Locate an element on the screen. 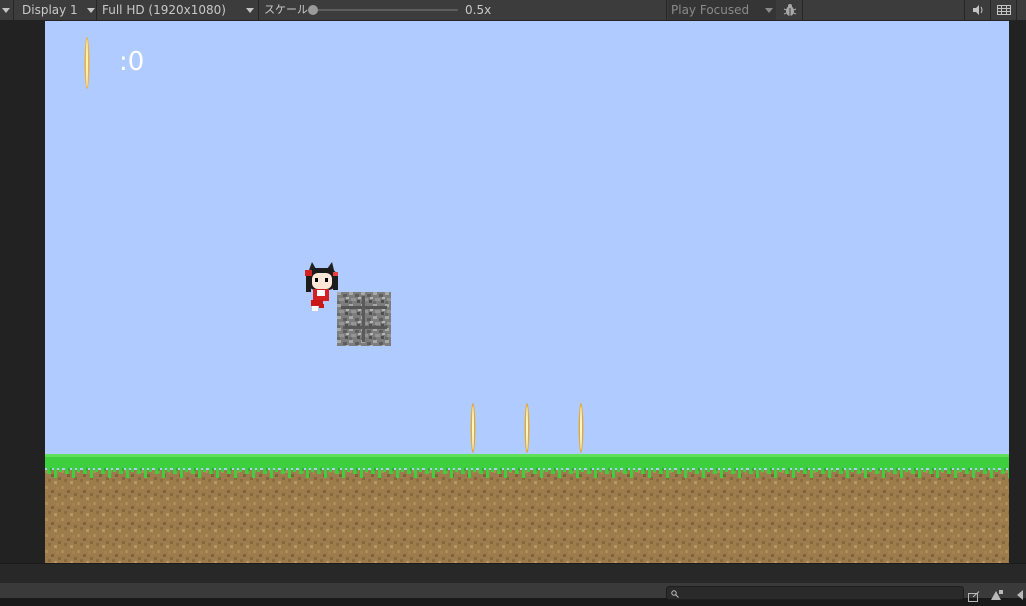  coin-hud-icon is located at coordinates (87, 63).